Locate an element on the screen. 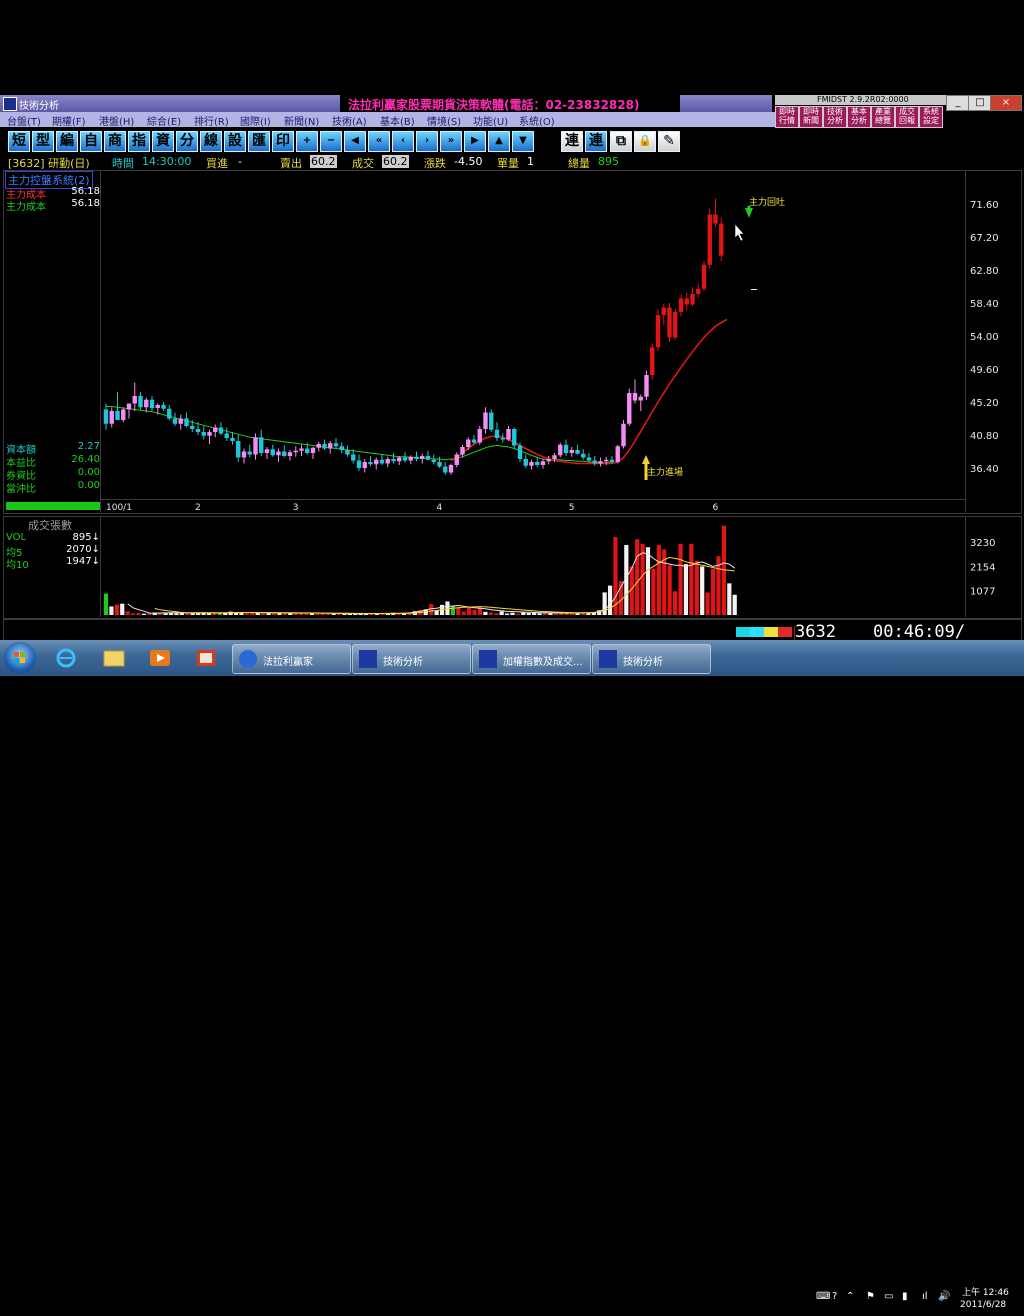 Image resolution: width=1024 pixels, height=1316 pixels. price-y-tick: 62.80 is located at coordinates (984, 271).